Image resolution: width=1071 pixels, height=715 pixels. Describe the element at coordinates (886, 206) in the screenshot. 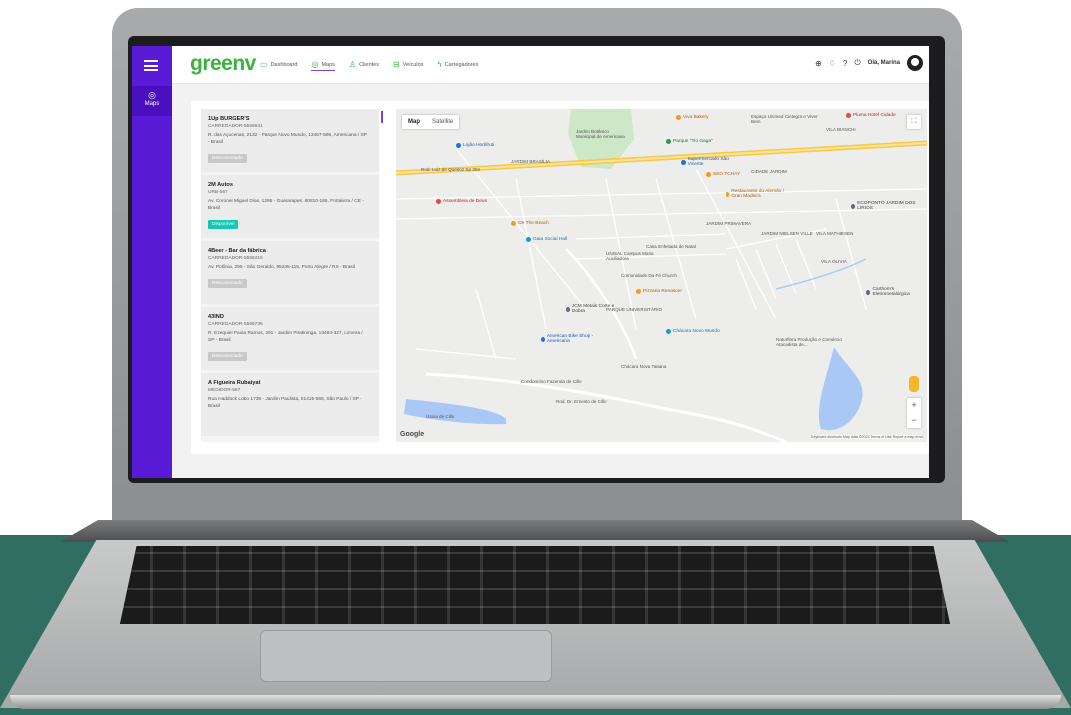

I see `map-poi: ECOPONTO JARDIM DOS LÍRIOS` at that location.